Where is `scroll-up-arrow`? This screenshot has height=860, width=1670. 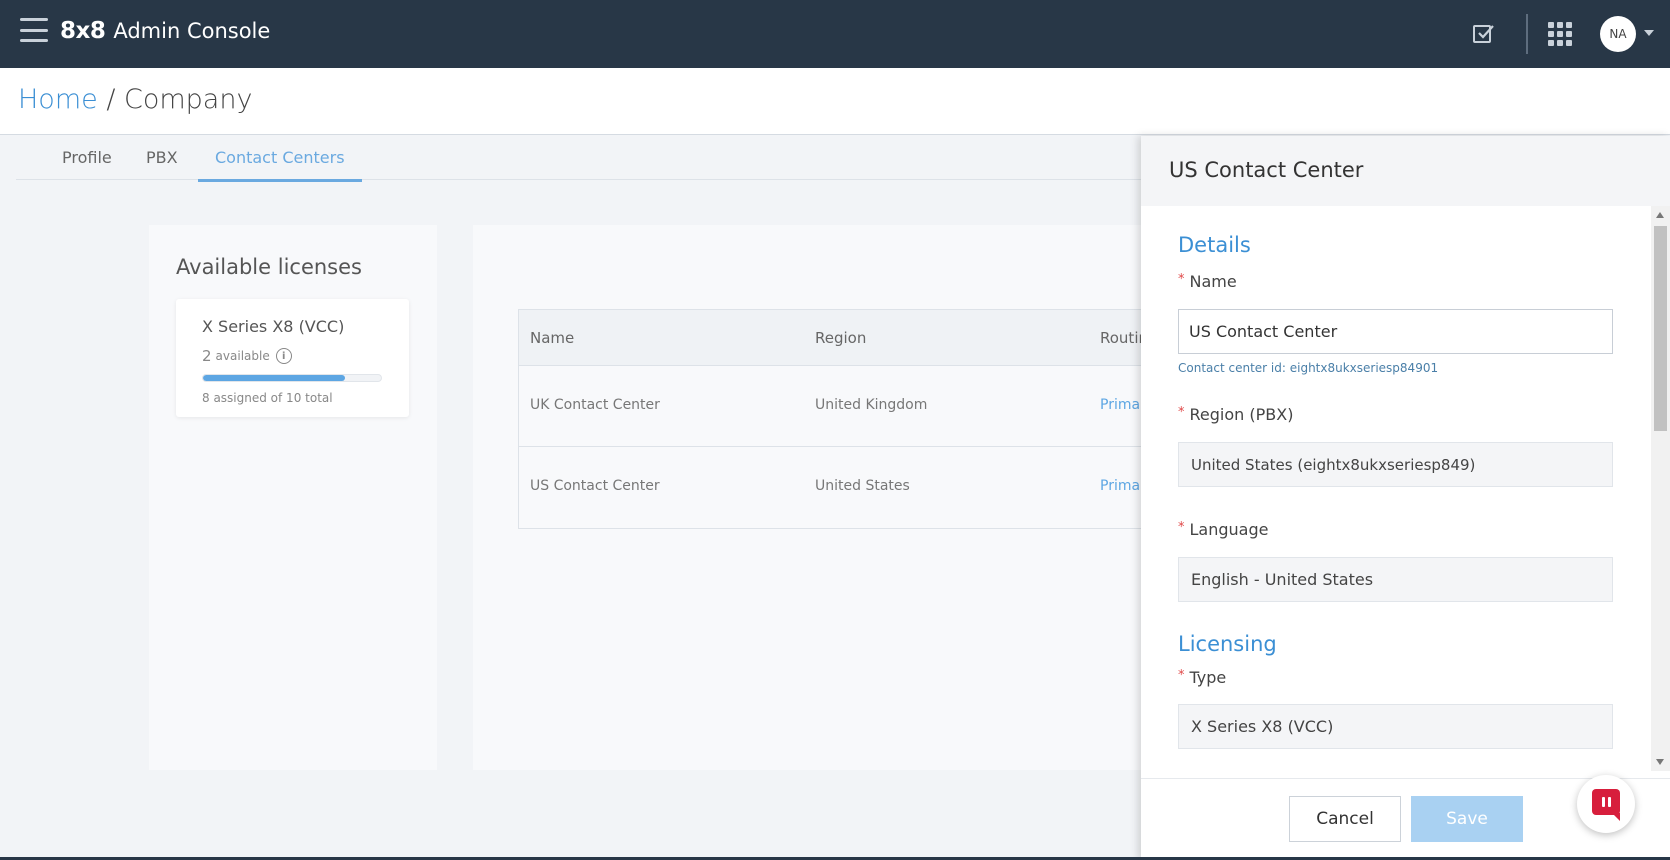
scroll-up-arrow is located at coordinates (1660, 215).